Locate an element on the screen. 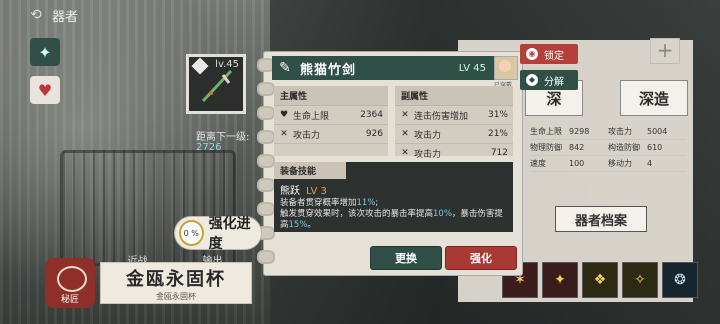 The image size is (720, 324). sub-stats-box: 副属性 ✕ 连击伤害增加 31% ✕ 攻击力 21% ✕ 攻击力 712 is located at coordinates (454, 124).